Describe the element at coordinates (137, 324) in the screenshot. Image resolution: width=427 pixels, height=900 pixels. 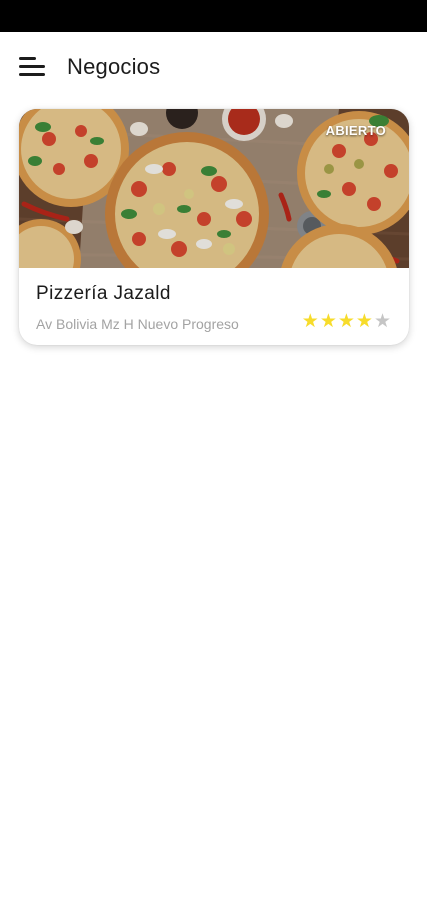
I see `business-address: Av Bolivia Mz H Nuevo Progreso` at that location.